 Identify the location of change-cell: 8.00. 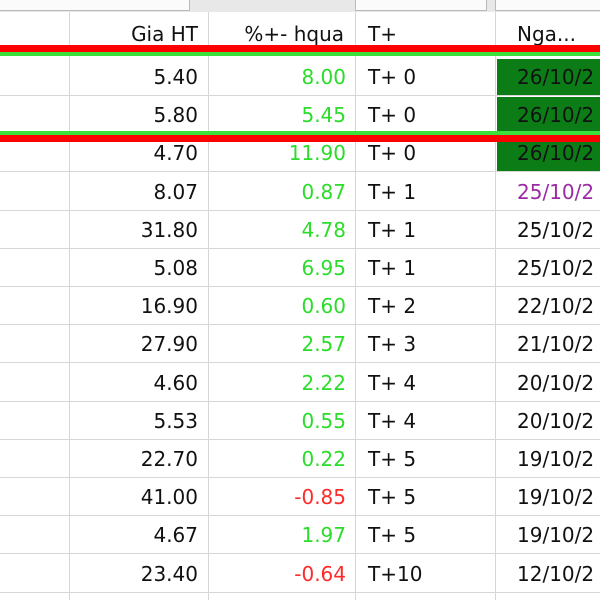
(323, 77).